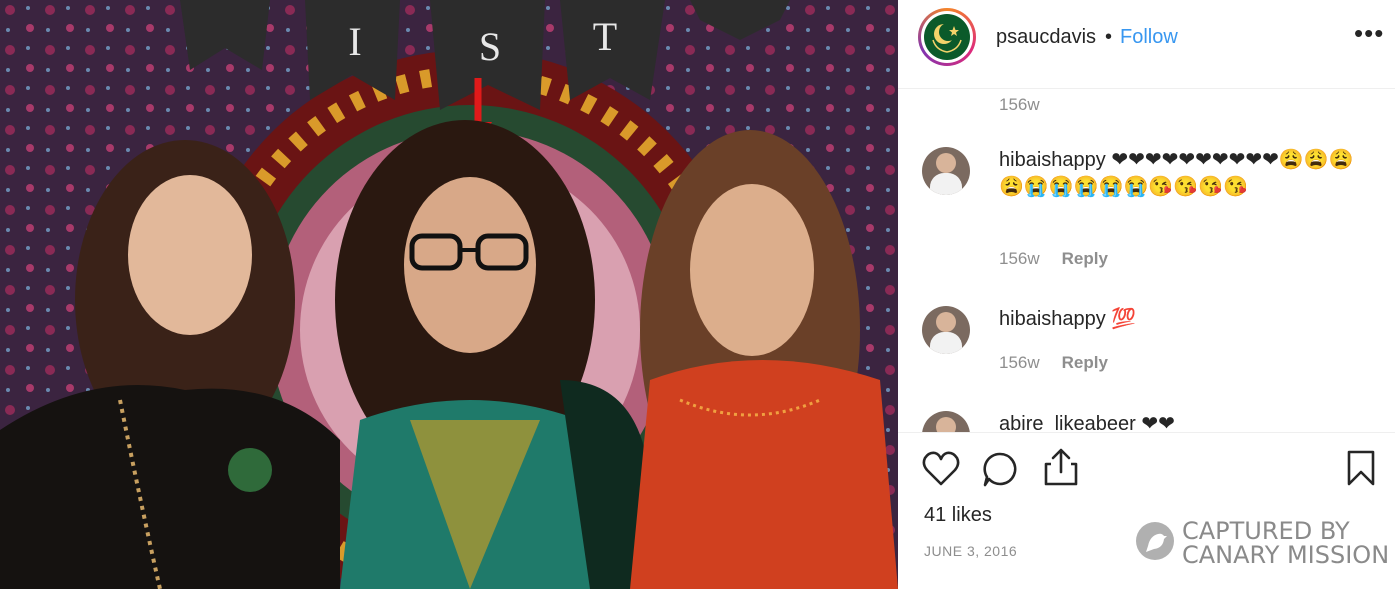 The width and height of the screenshot is (1395, 590). Describe the element at coordinates (1046, 37) in the screenshot. I see `account-username: psaucdavis` at that location.